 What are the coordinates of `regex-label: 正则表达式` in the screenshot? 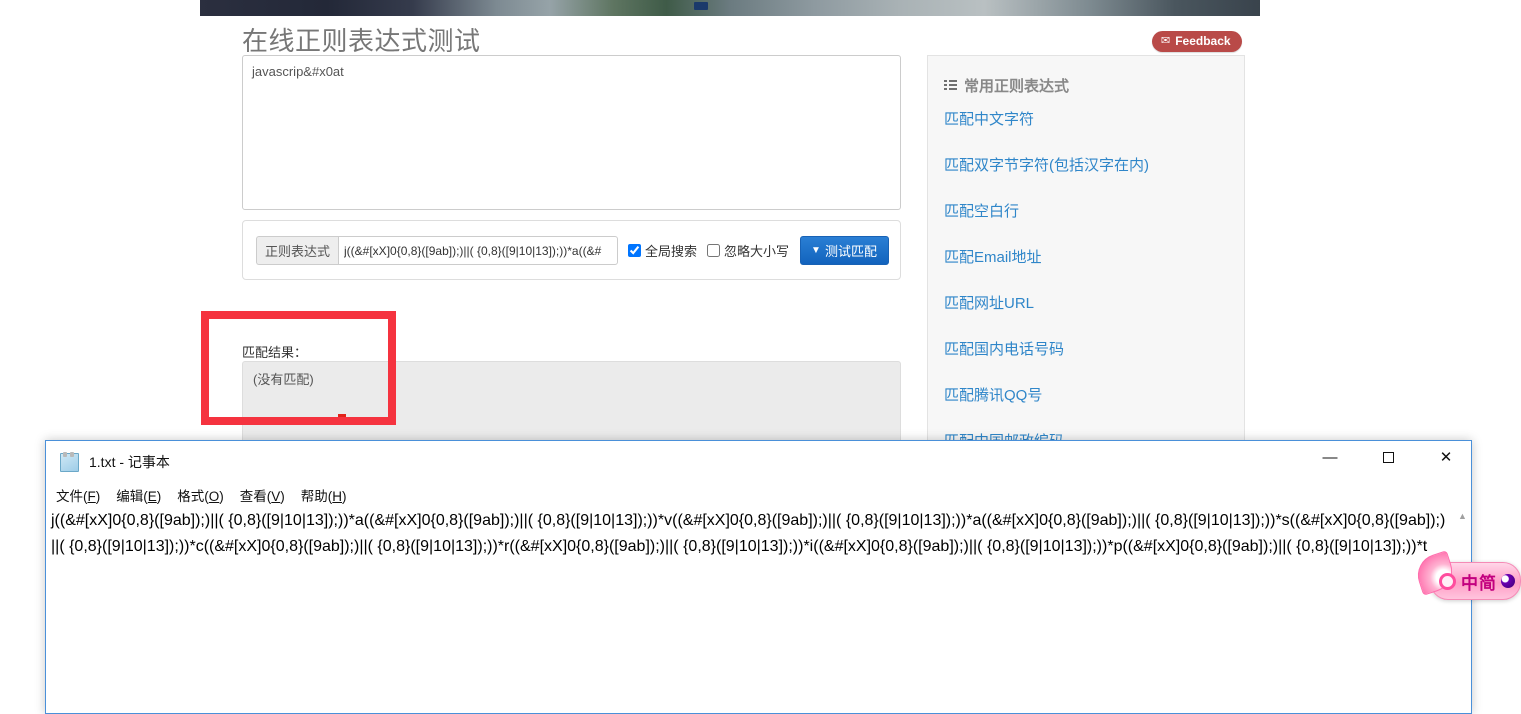 It's located at (297, 250).